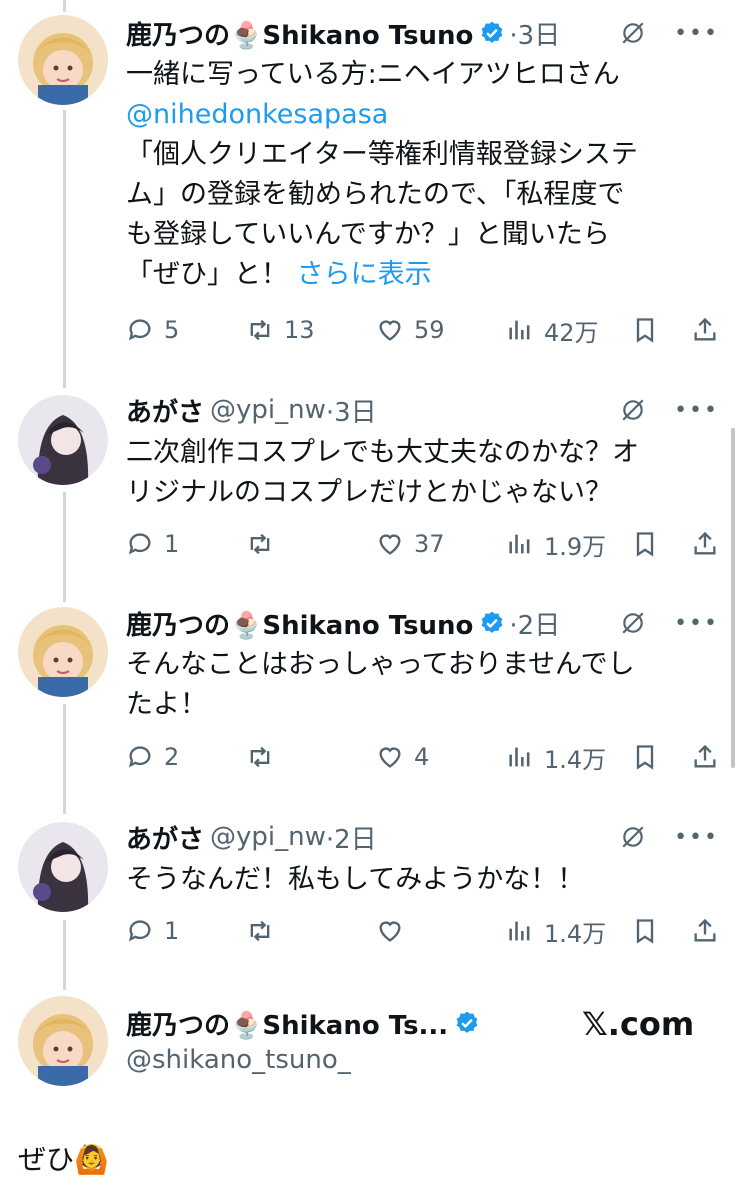 This screenshot has height=1200, width=739. I want to click on views-button: 42万, so click(552, 330).